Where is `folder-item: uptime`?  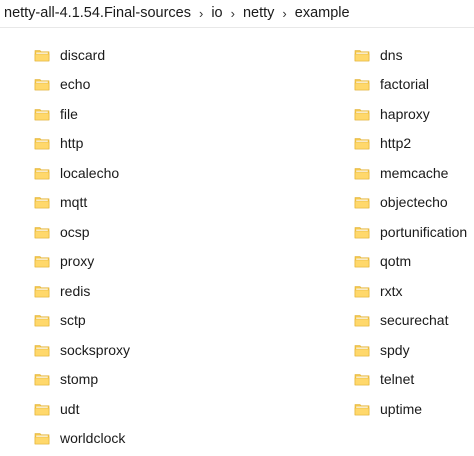 folder-item: uptime is located at coordinates (410, 409).